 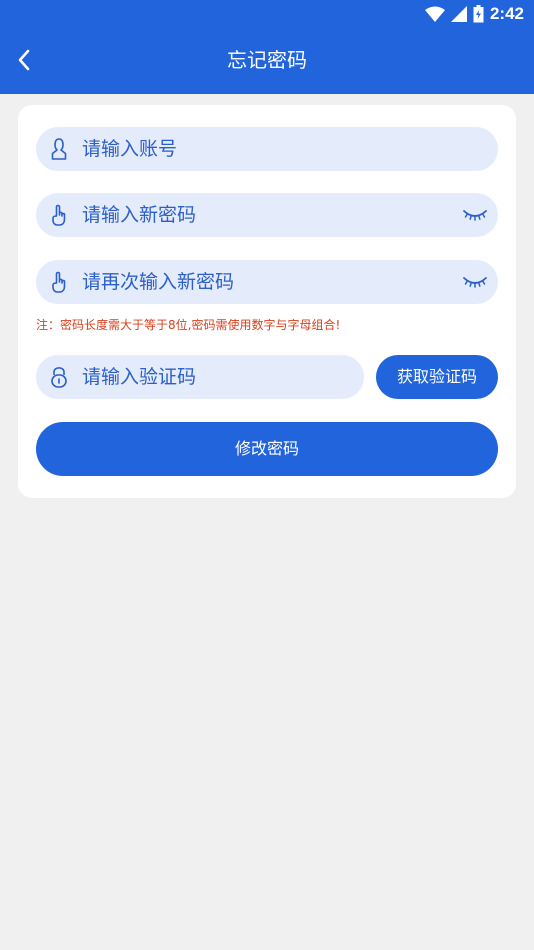 I want to click on change-password-button: 修改密码, so click(x=267, y=449).